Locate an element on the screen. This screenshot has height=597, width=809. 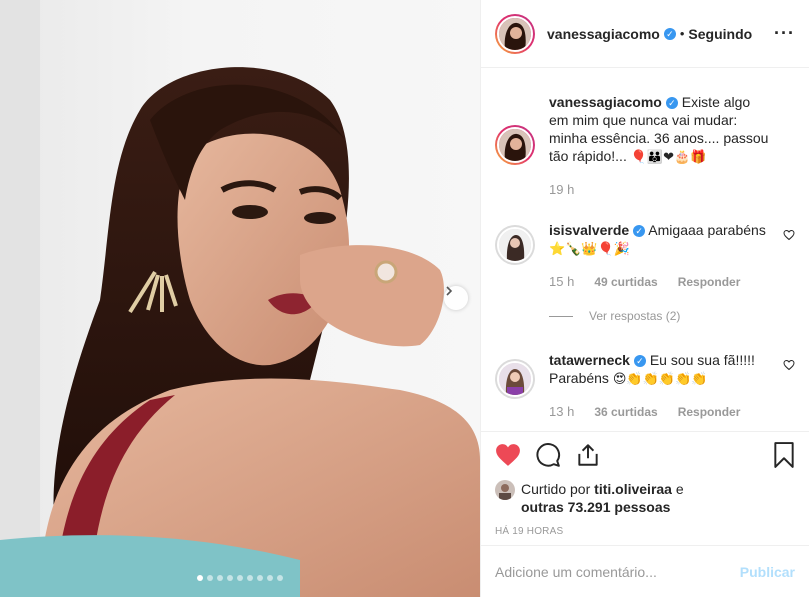
comment-likes: 36 curtidas is located at coordinates (625, 412).